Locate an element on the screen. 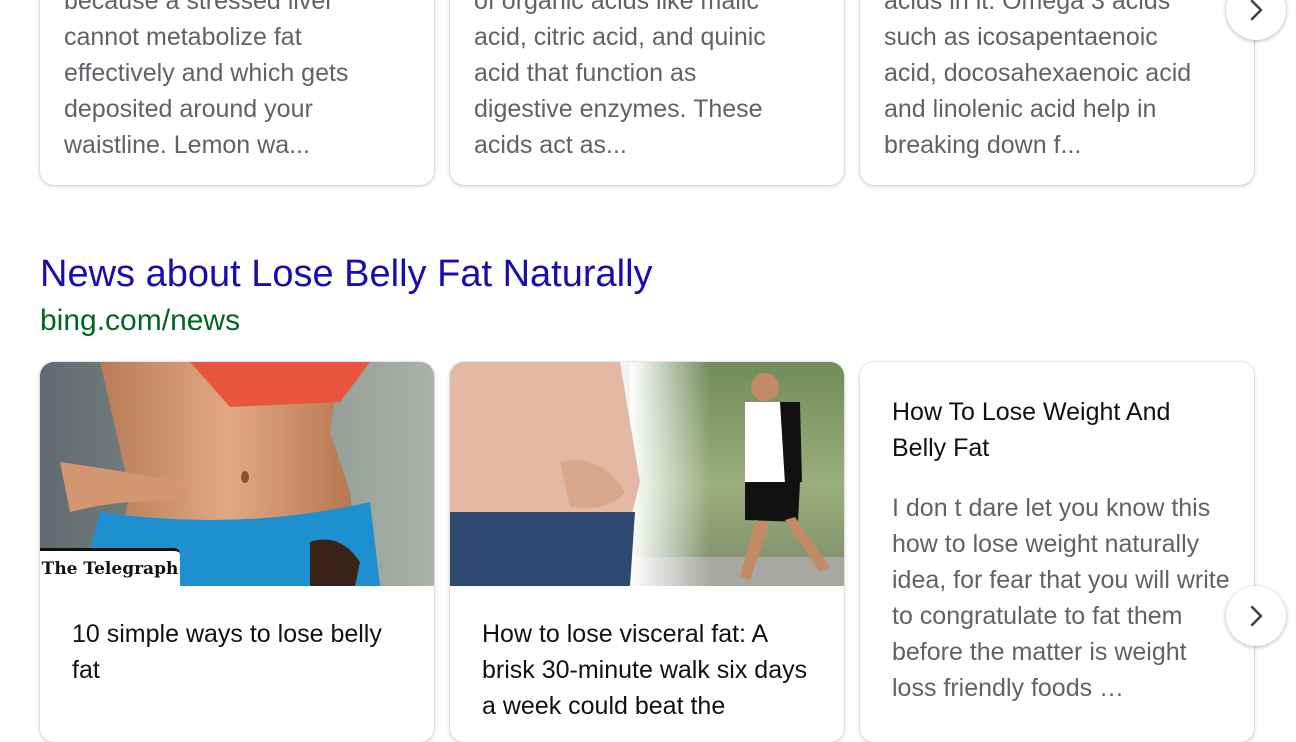 The width and height of the screenshot is (1296, 742). snippet-line: acid that function as is located at coordinates (585, 73).